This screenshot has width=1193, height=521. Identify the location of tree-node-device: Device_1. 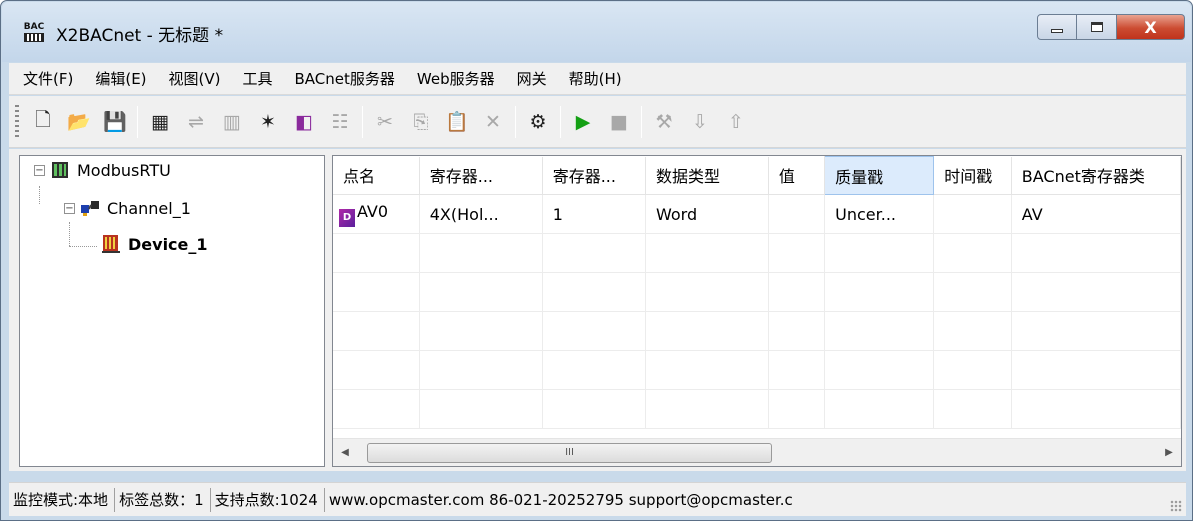
(154, 244).